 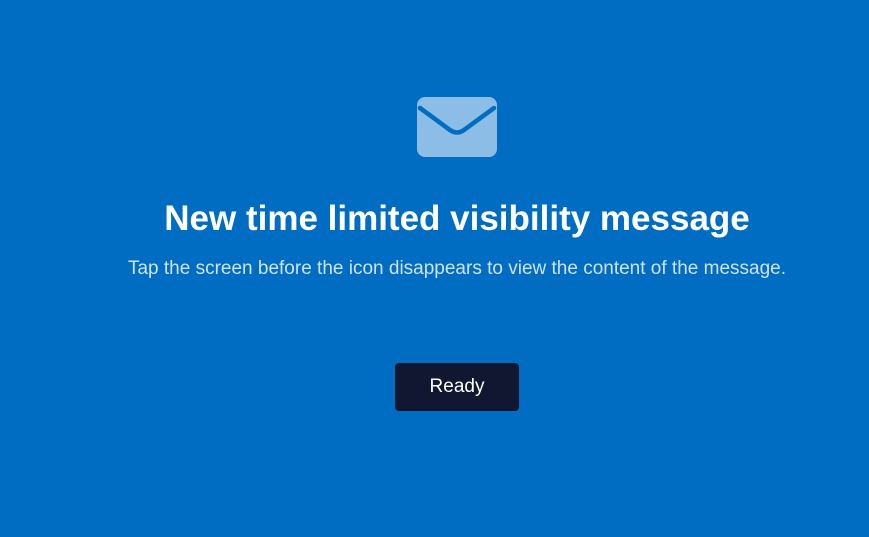 What do you see at coordinates (457, 387) in the screenshot?
I see `ready-button: Ready` at bounding box center [457, 387].